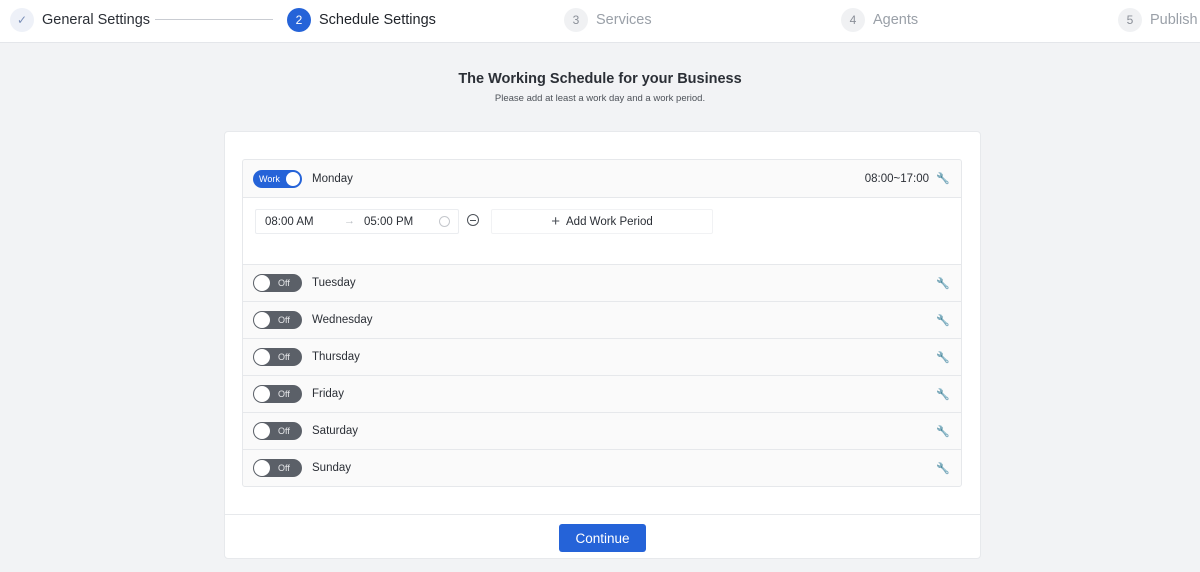 This screenshot has height=572, width=1200. What do you see at coordinates (269, 178) in the screenshot?
I see `toggle-label: Work` at bounding box center [269, 178].